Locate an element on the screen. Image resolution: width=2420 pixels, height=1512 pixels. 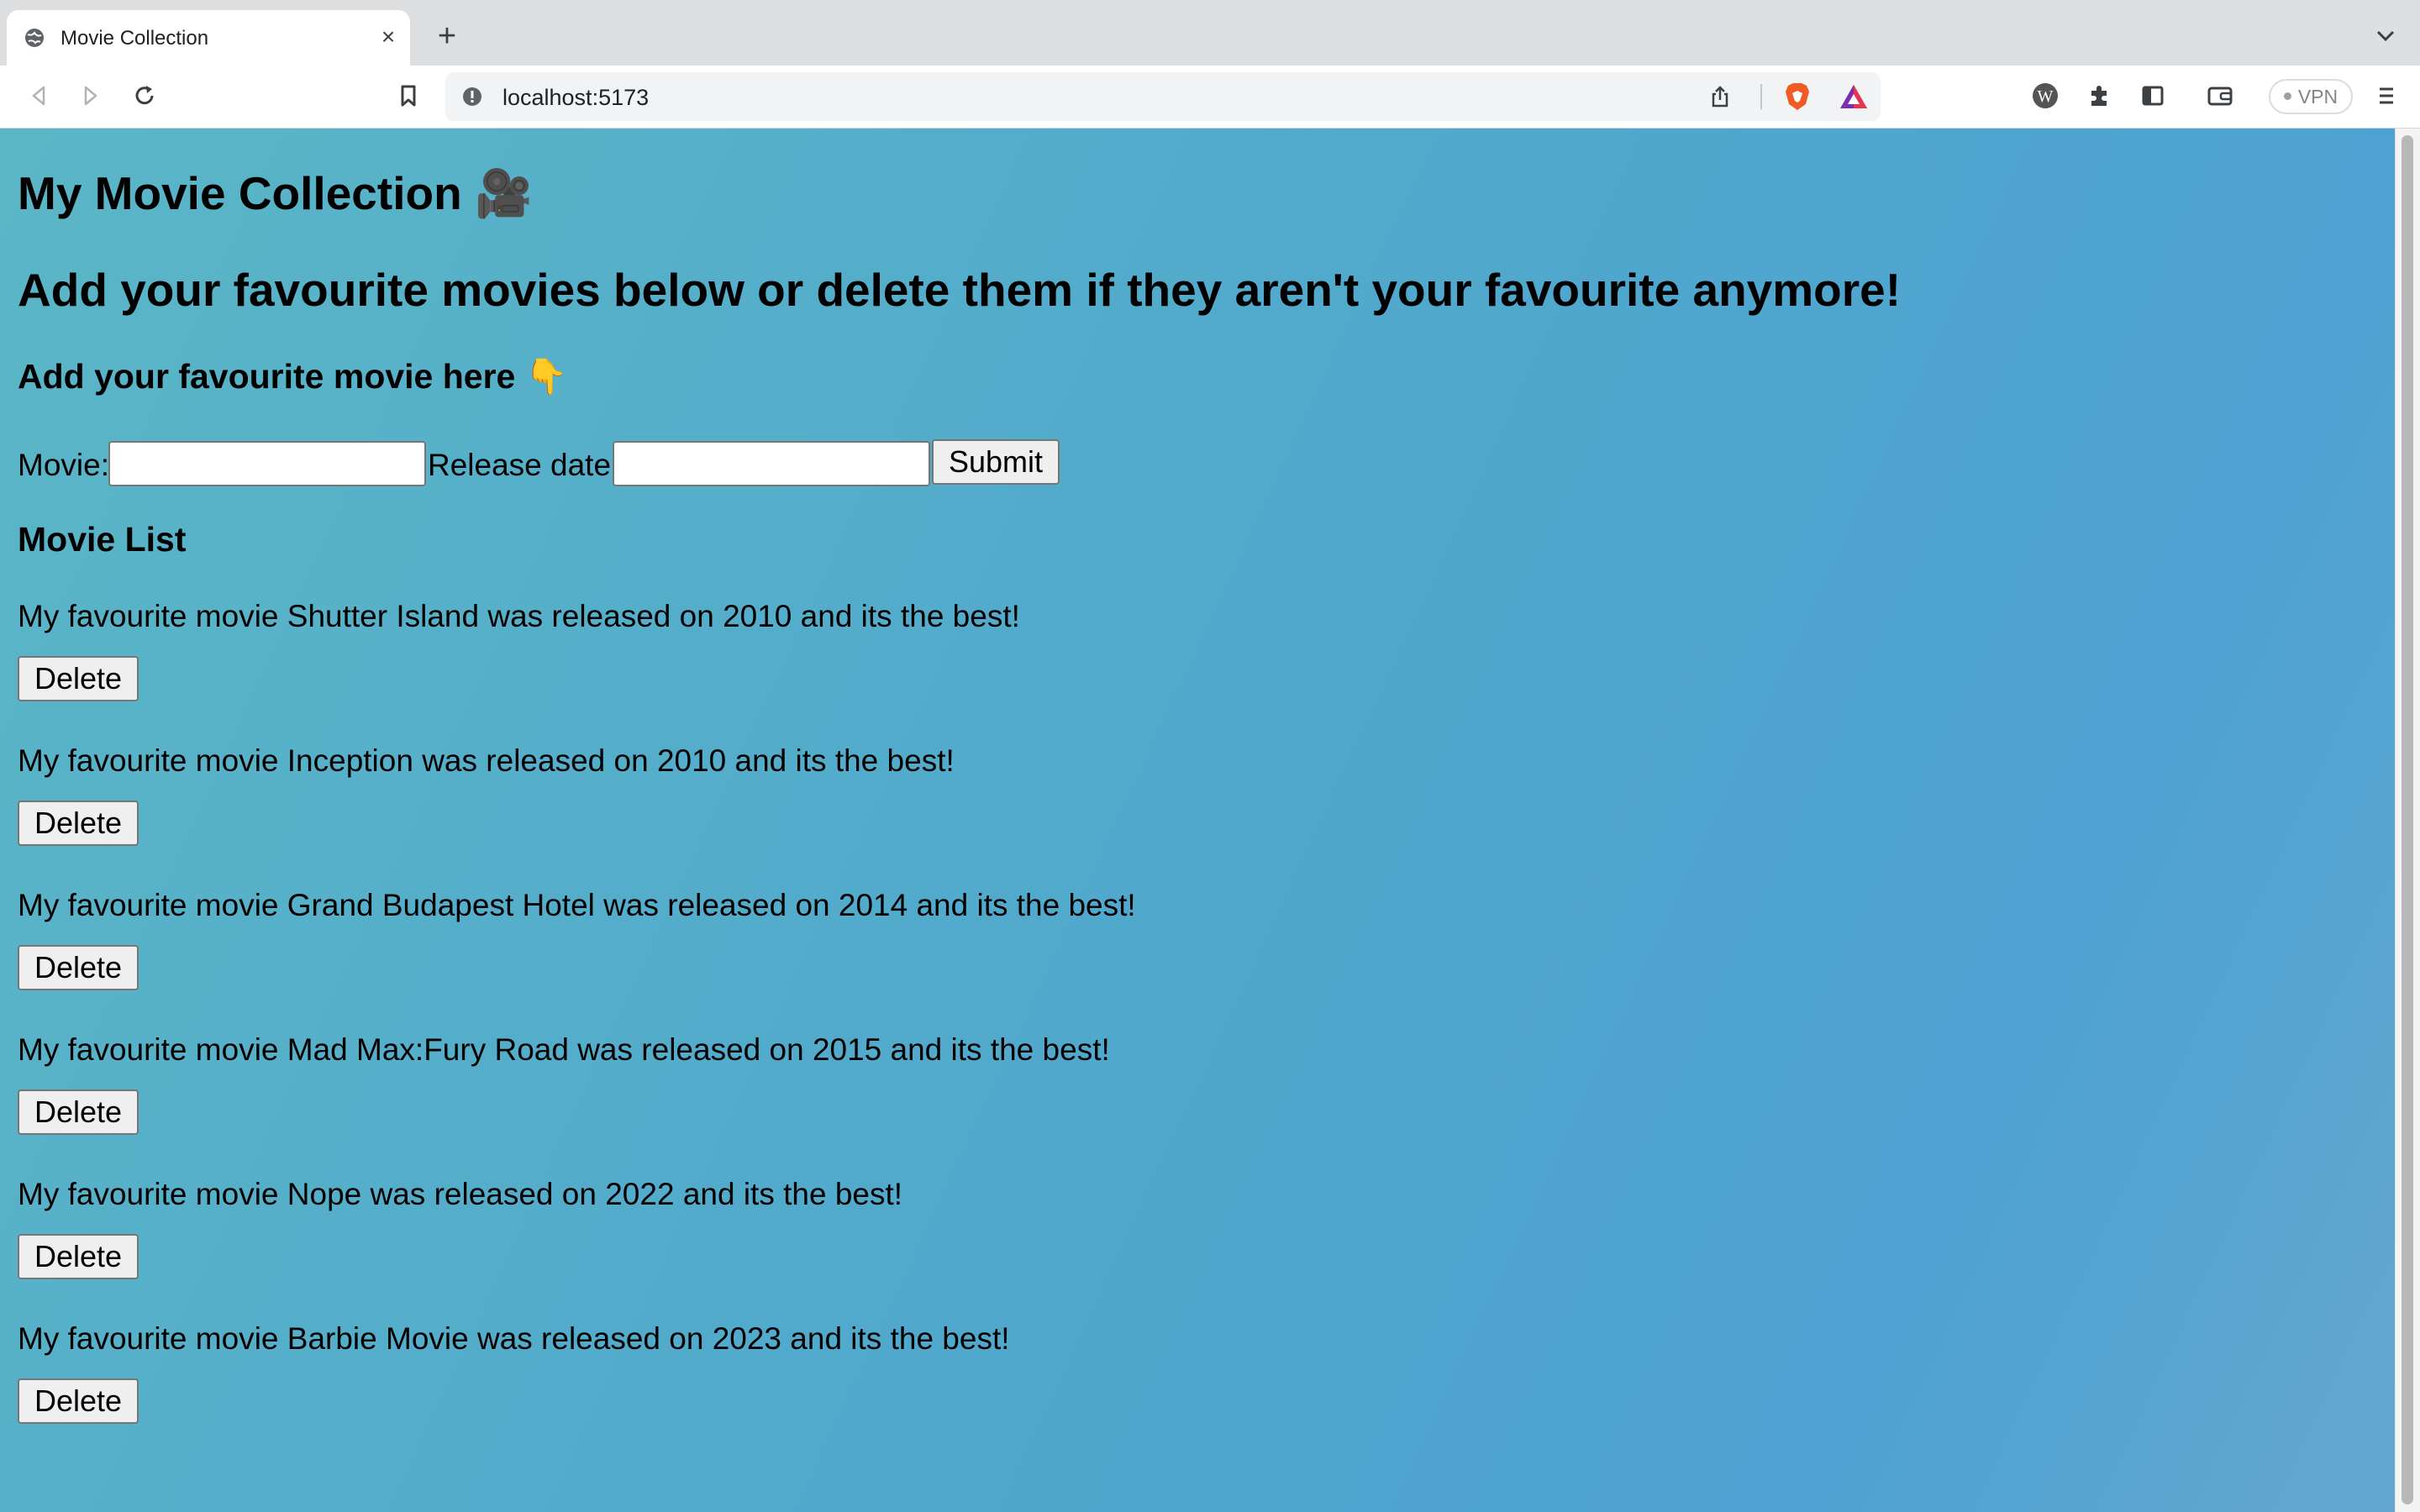
page-title: My Movie Collection 🎥 is located at coordinates (276, 193).